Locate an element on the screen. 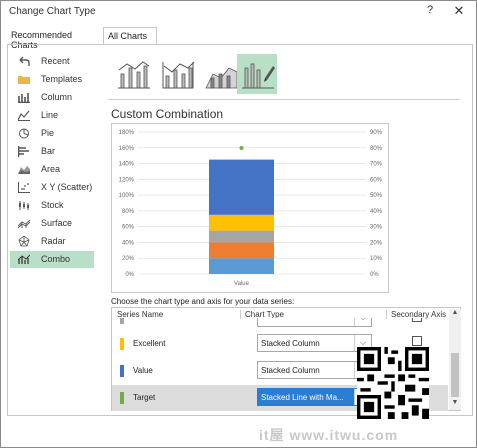  column-line-secondary-axis-icon is located at coordinates (178, 75).